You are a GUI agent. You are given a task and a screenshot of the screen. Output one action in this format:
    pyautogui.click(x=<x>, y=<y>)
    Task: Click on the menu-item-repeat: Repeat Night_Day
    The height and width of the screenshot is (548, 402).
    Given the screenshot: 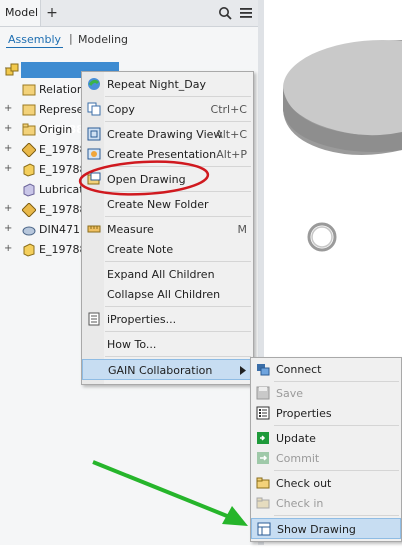 What is the action you would take?
    pyautogui.click(x=167, y=84)
    